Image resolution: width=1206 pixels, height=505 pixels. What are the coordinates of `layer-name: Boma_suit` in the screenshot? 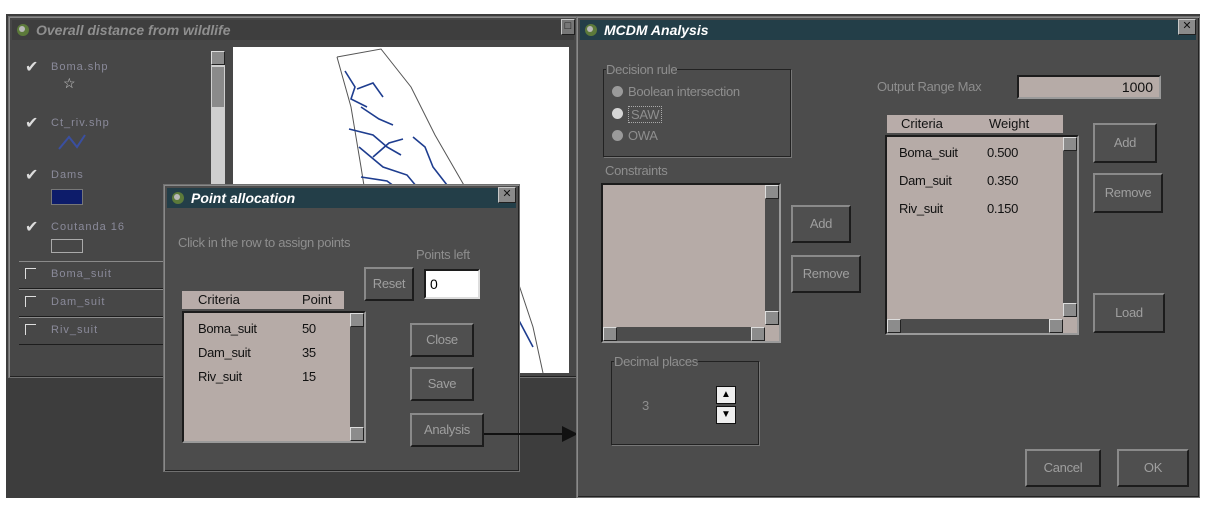 It's located at (81, 274).